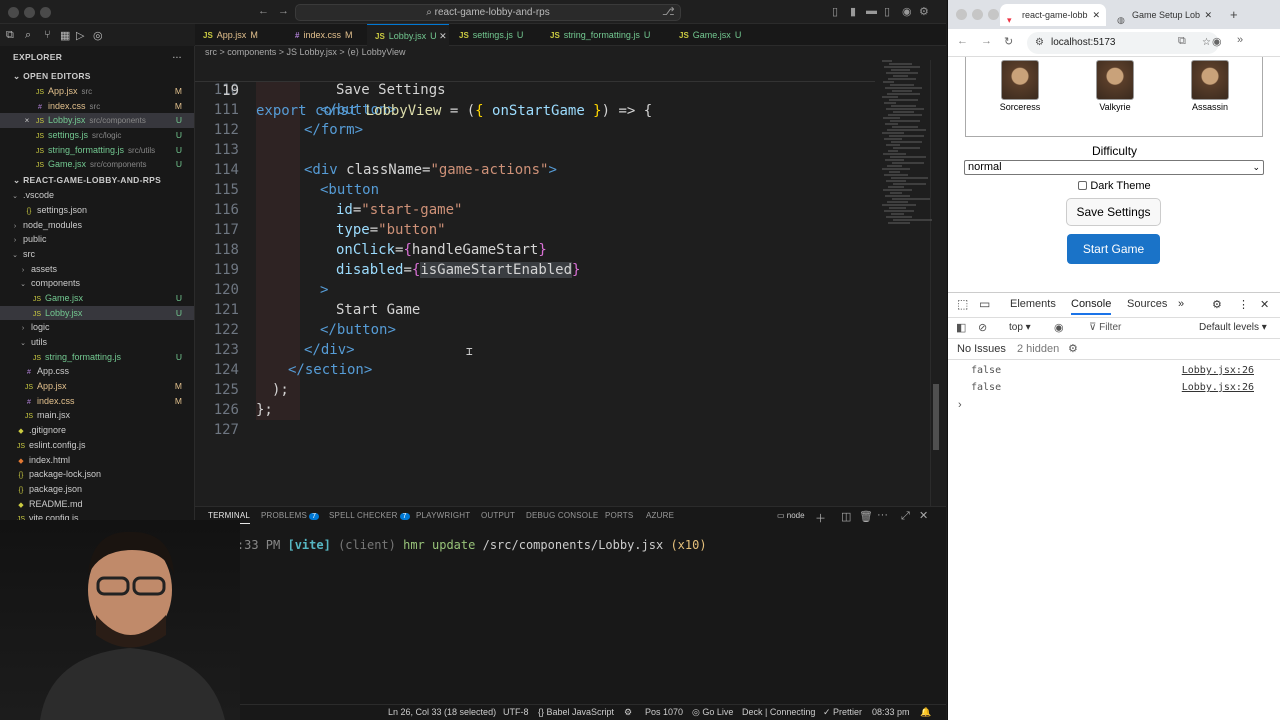 The height and width of the screenshot is (720, 1280). Describe the element at coordinates (97, 239) in the screenshot. I see `folder-item: › public` at that location.